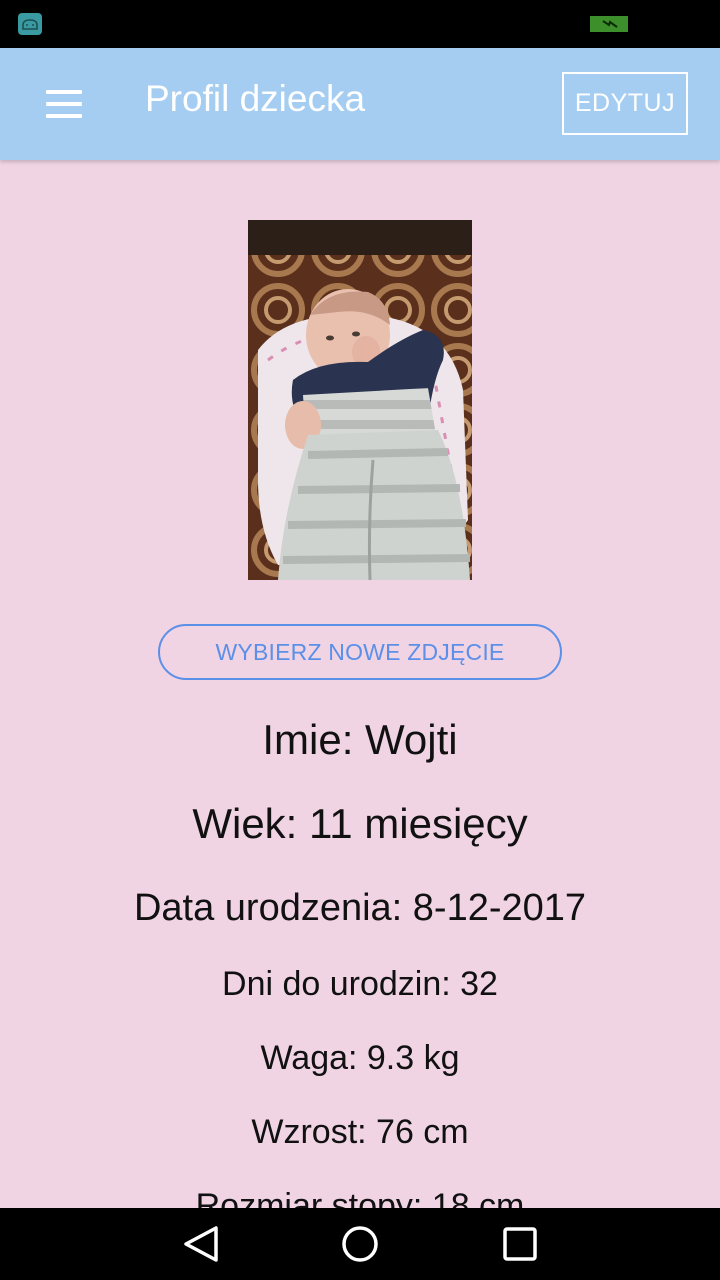 The image size is (720, 1280). Describe the element at coordinates (520, 1244) in the screenshot. I see `recents-square-icon` at that location.